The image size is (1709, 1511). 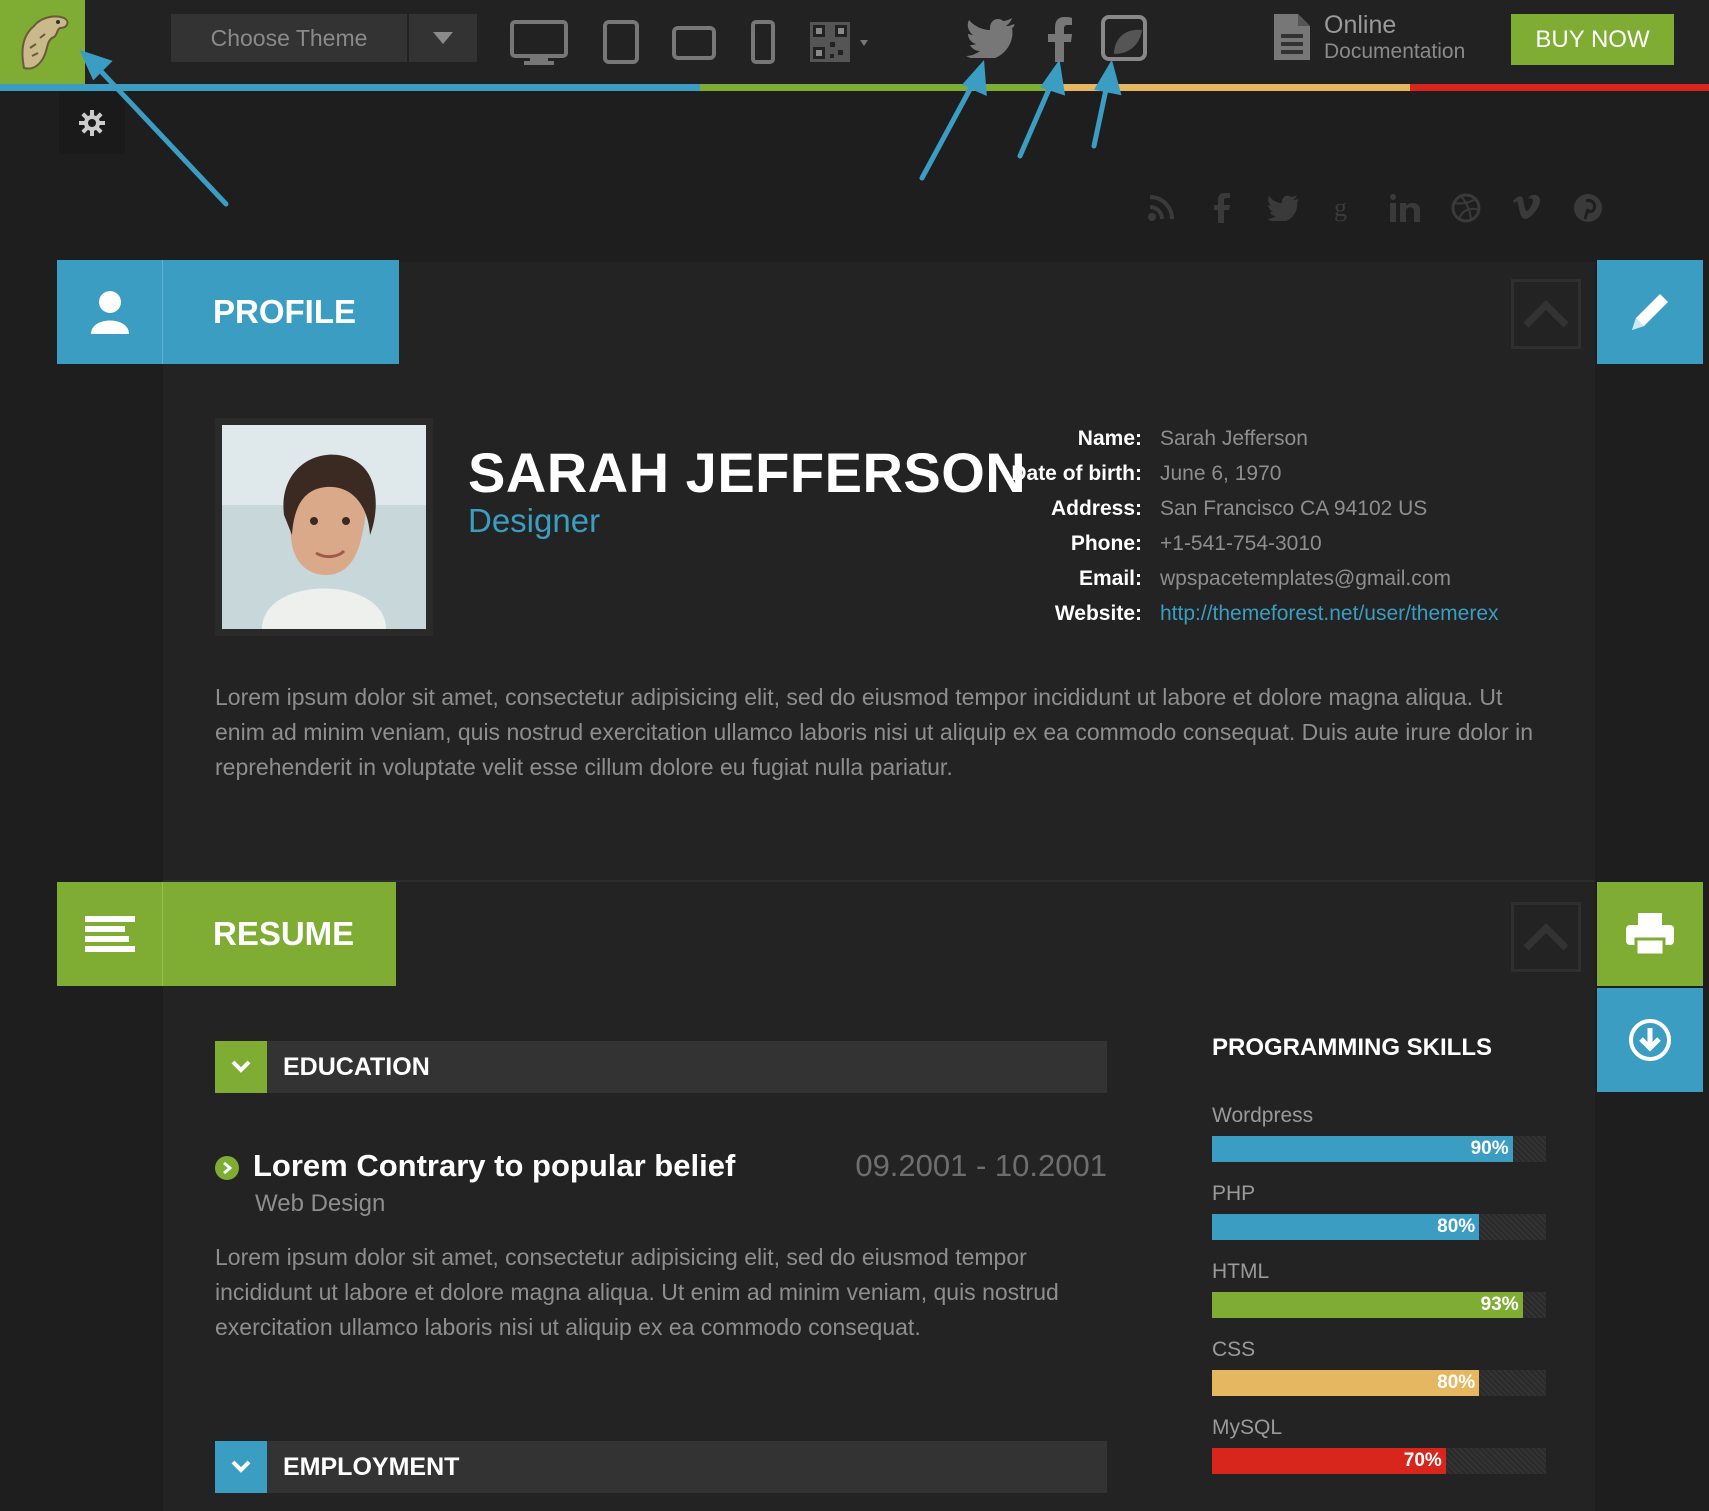 I want to click on skill-percent: 93%, so click(x=1499, y=1304).